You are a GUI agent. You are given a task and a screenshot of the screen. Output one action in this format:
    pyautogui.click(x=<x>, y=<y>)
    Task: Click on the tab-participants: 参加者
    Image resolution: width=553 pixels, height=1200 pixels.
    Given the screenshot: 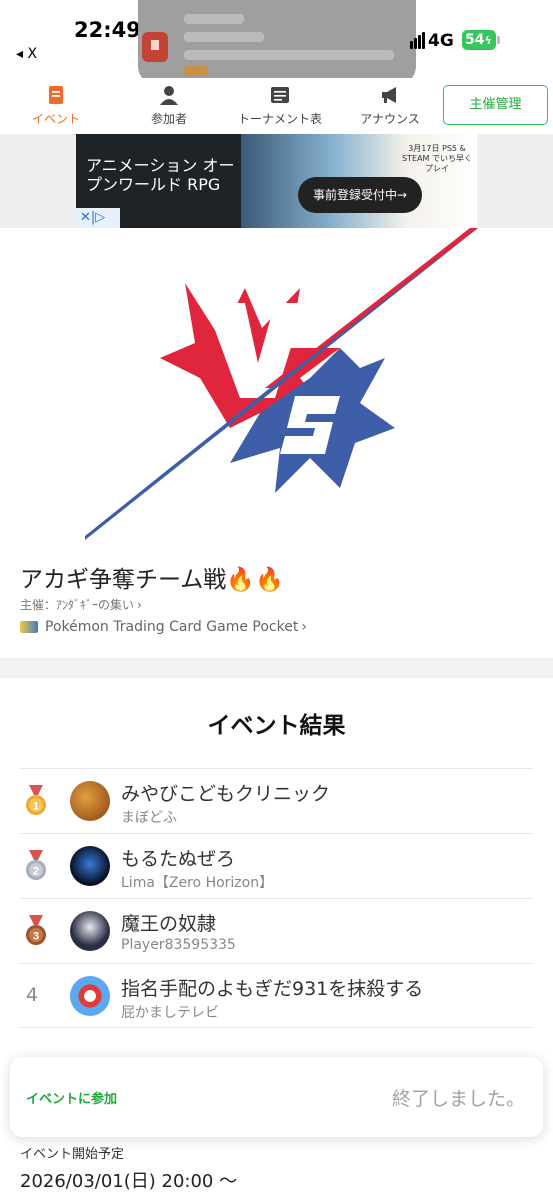 What is the action you would take?
    pyautogui.click(x=169, y=108)
    